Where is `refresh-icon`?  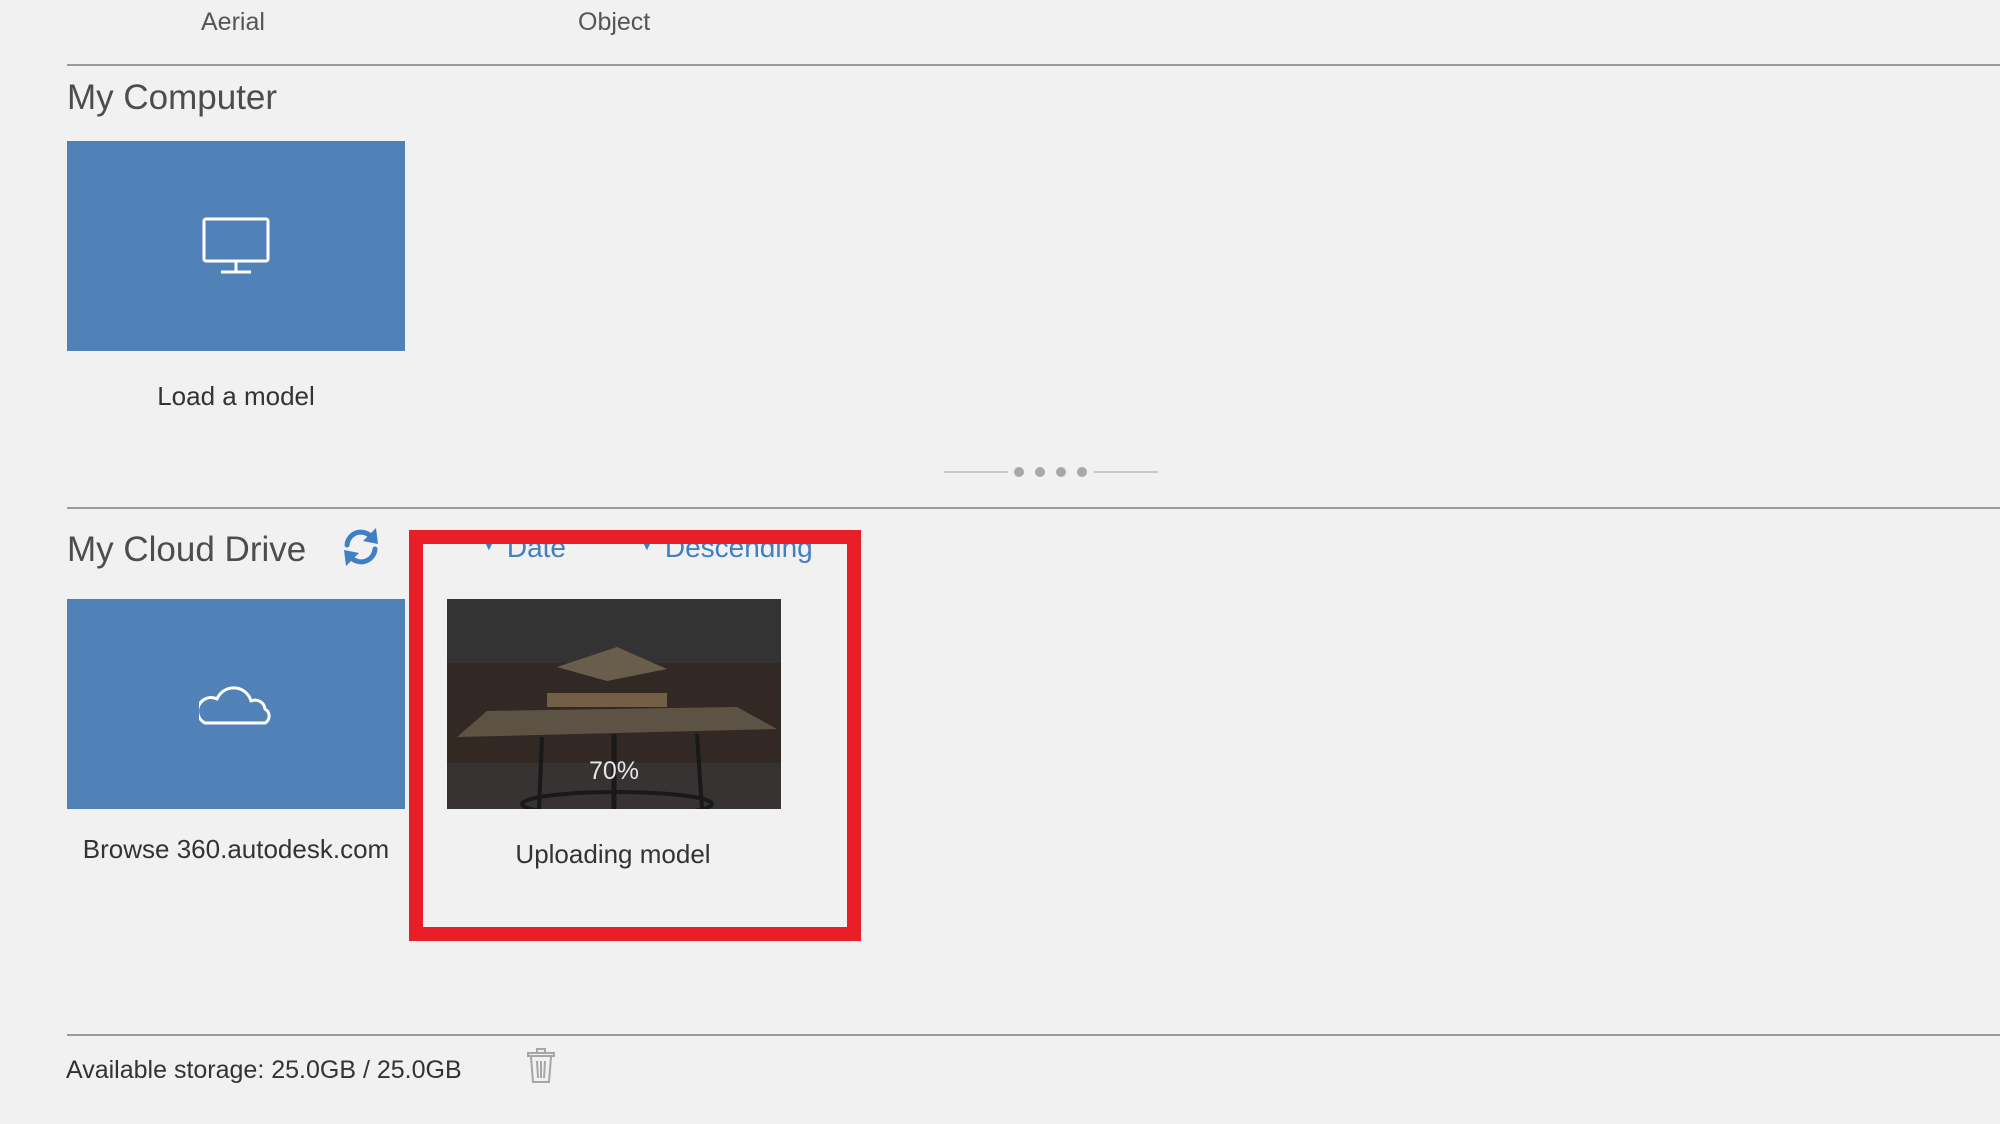 refresh-icon is located at coordinates (361, 547).